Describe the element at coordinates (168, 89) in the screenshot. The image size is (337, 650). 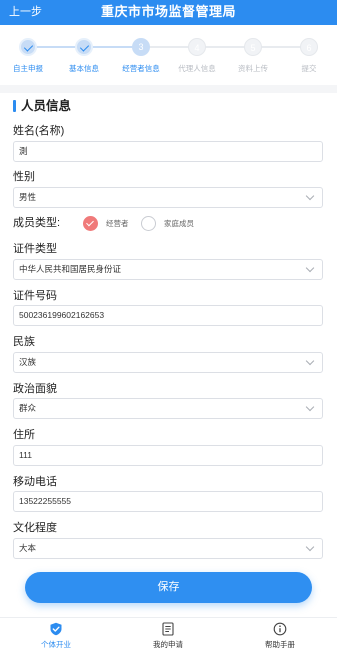
I see `section-divider` at that location.